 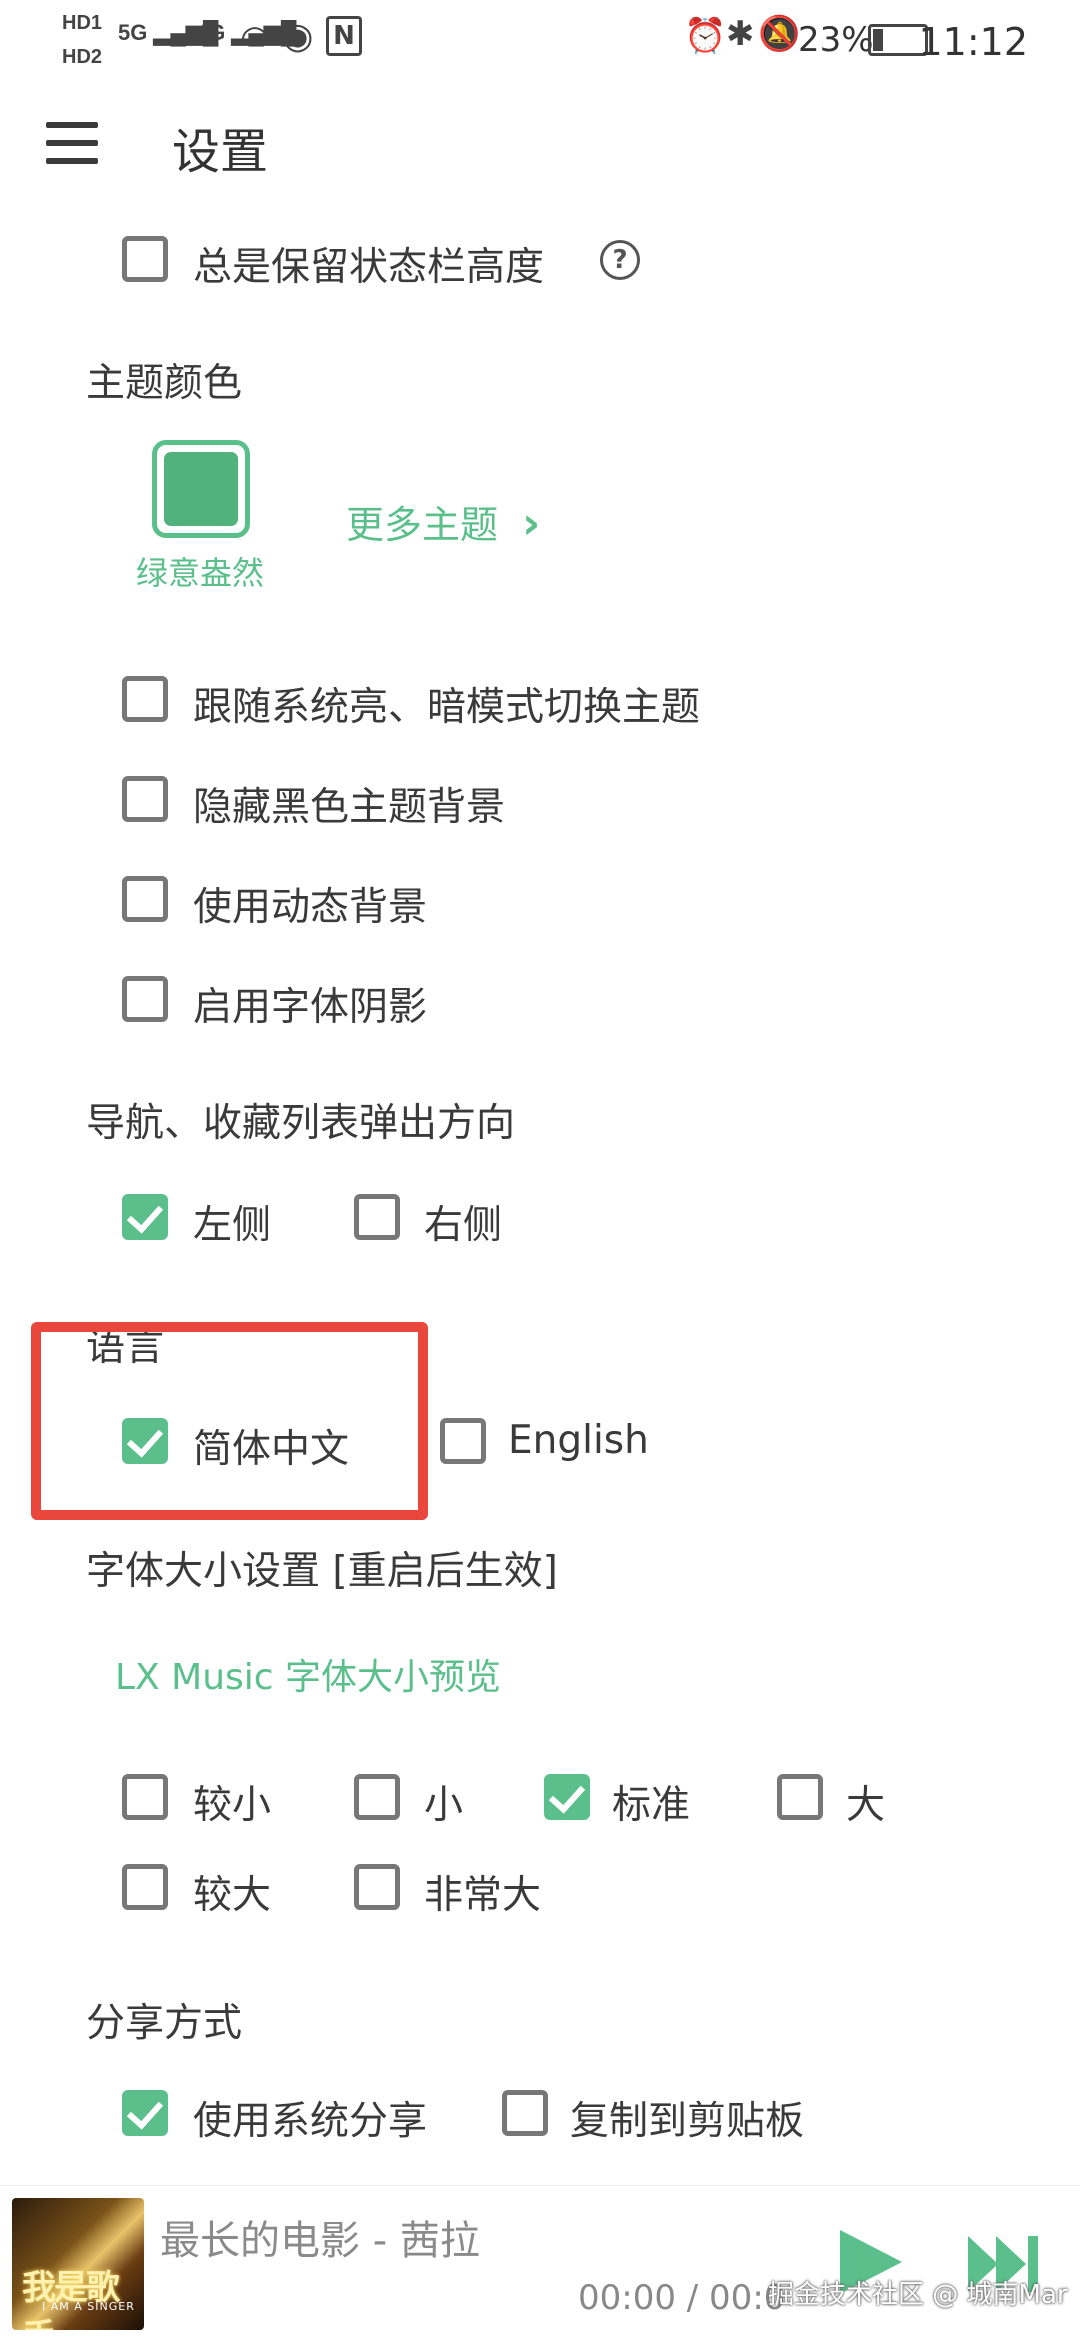 I want to click on theme-name: 绿意盎然, so click(x=200, y=571).